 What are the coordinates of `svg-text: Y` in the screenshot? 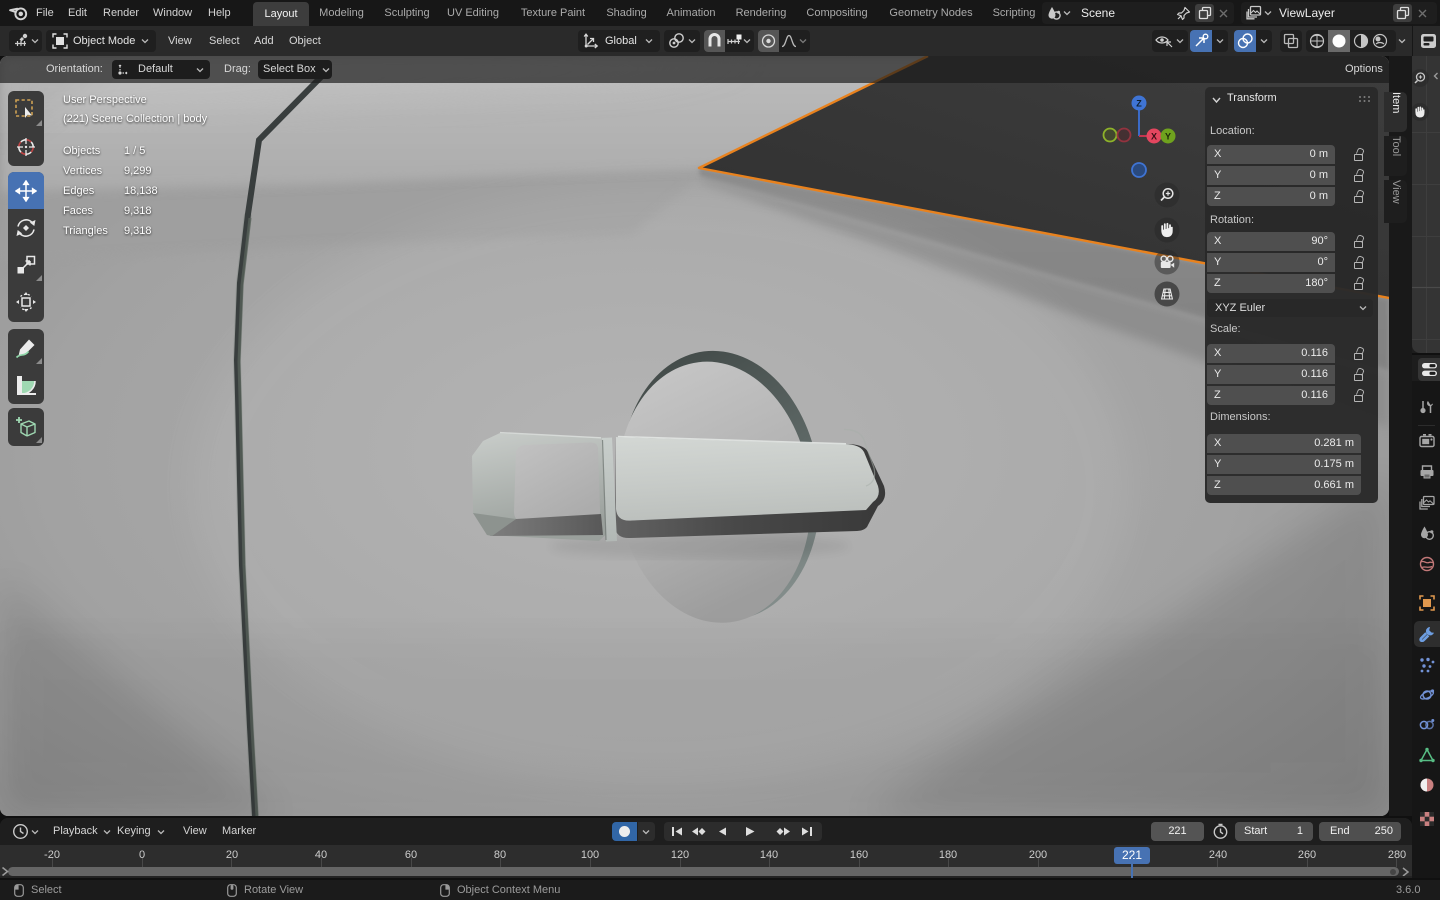 It's located at (1168, 137).